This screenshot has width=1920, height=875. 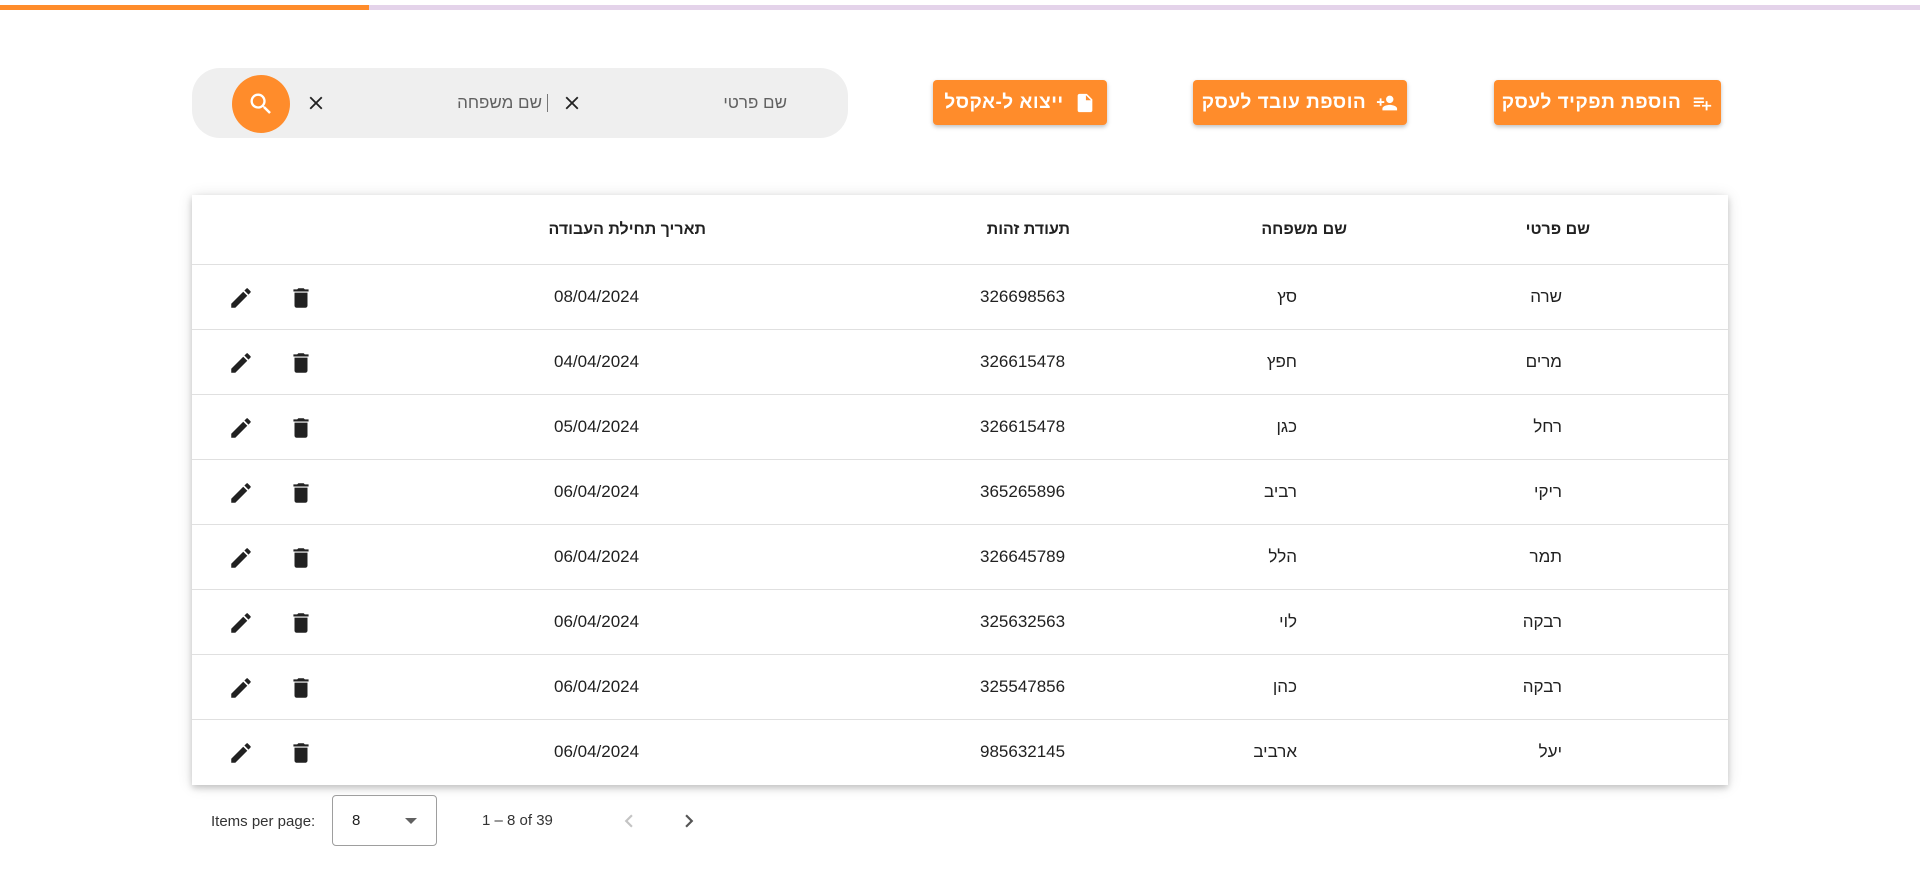 I want to click on next-page-button, so click(x=689, y=821).